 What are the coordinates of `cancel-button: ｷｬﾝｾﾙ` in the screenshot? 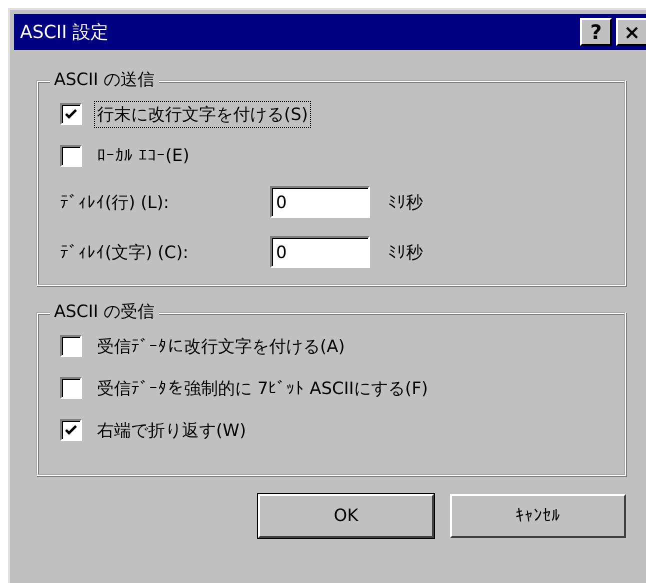 It's located at (538, 516).